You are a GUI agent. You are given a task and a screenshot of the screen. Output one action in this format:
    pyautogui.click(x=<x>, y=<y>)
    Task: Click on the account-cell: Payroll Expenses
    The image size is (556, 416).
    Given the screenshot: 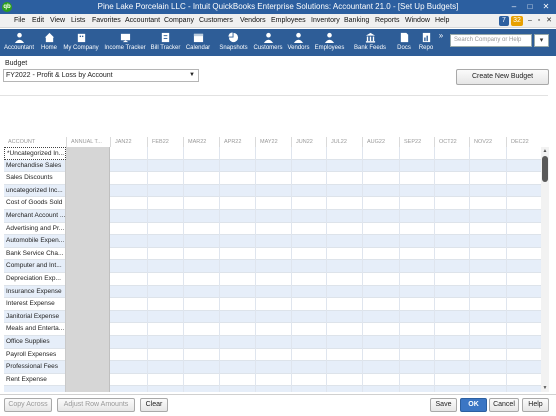 What is the action you would take?
    pyautogui.click(x=35, y=355)
    